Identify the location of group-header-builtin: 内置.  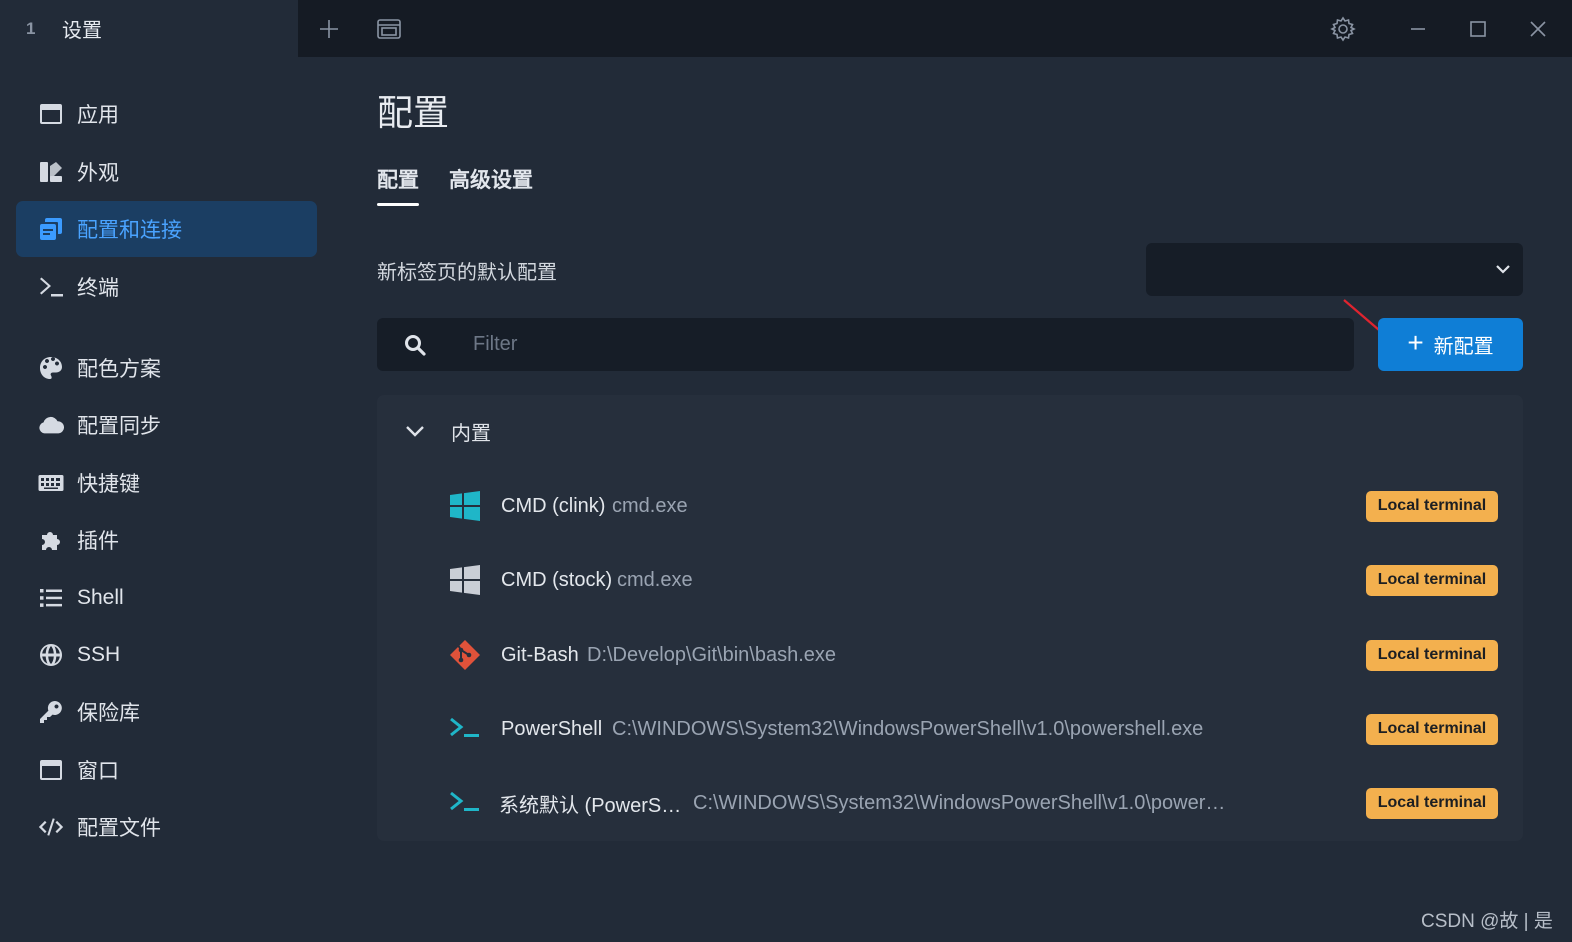
(950, 431).